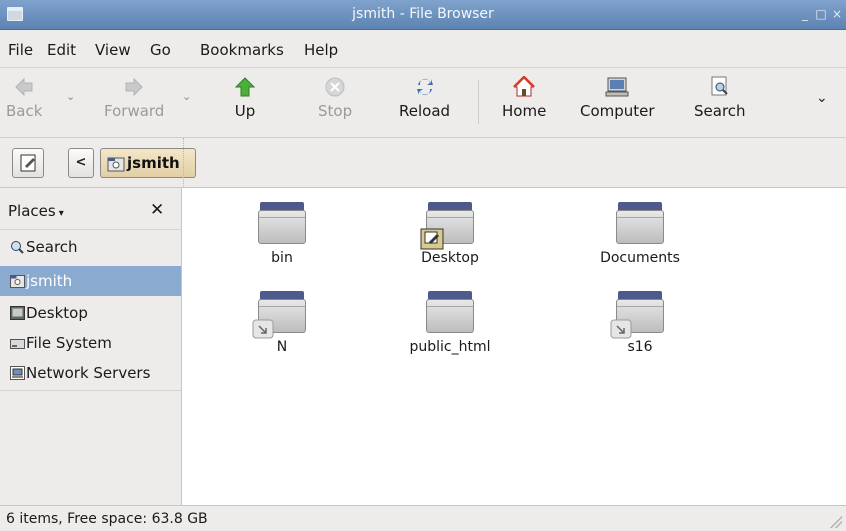 Image resolution: width=846 pixels, height=531 pixels. Describe the element at coordinates (282, 347) in the screenshot. I see `file-name: N` at that location.